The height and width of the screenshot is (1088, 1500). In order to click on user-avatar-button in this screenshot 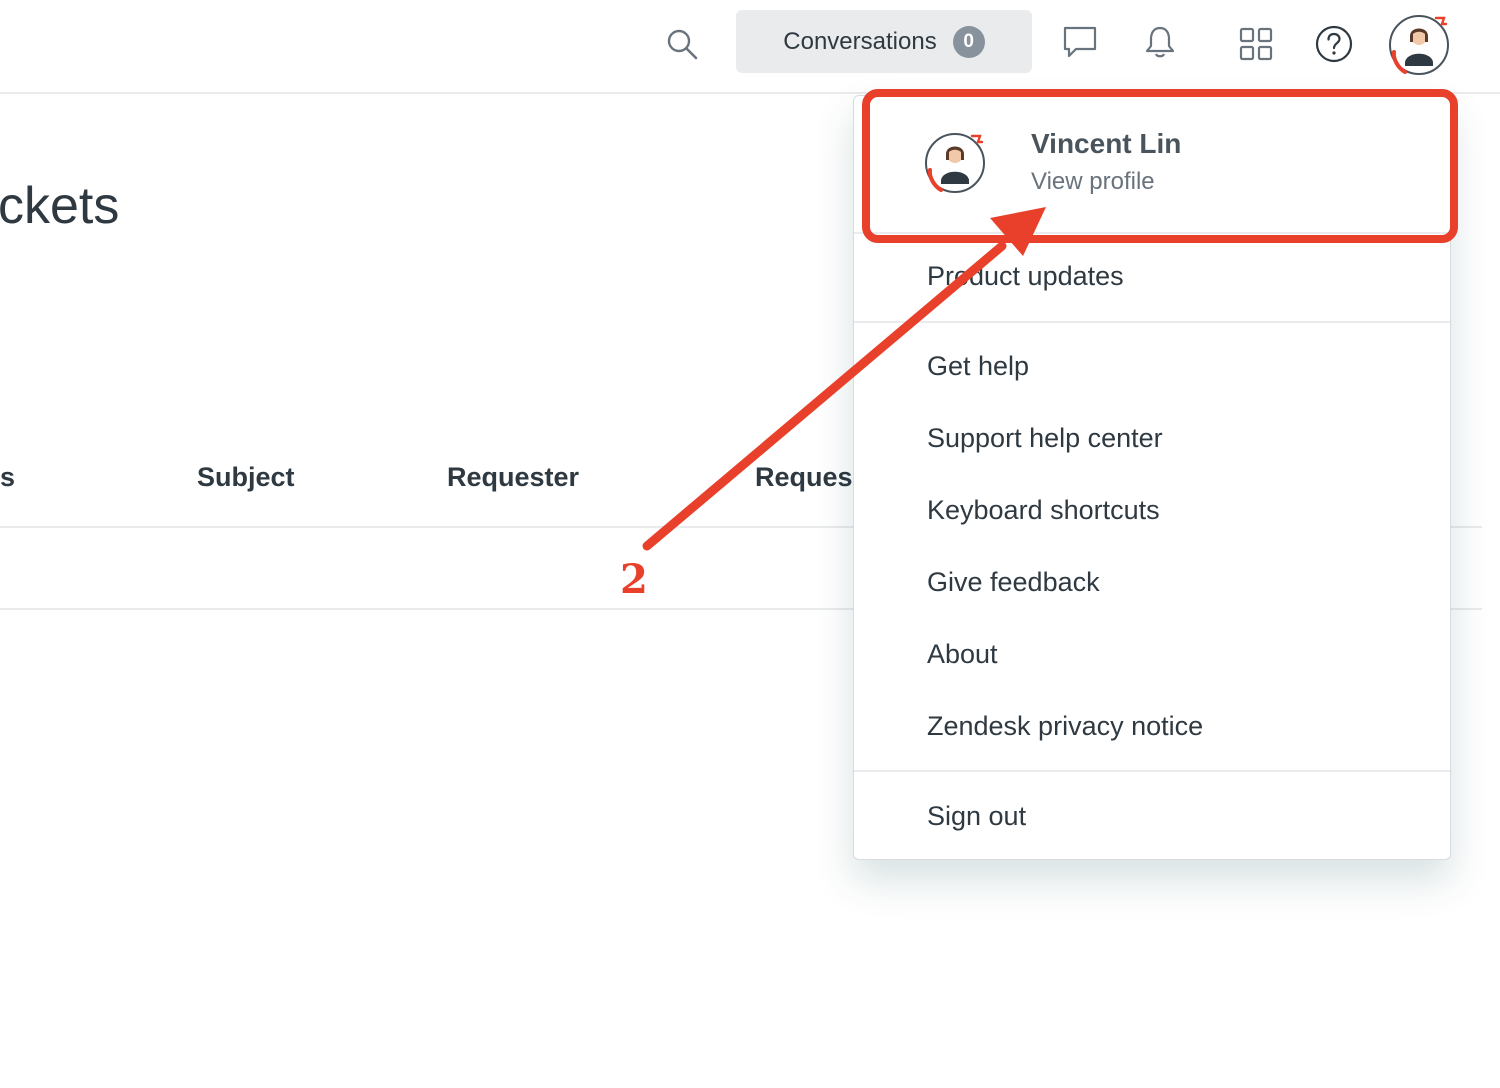, I will do `click(1419, 45)`.